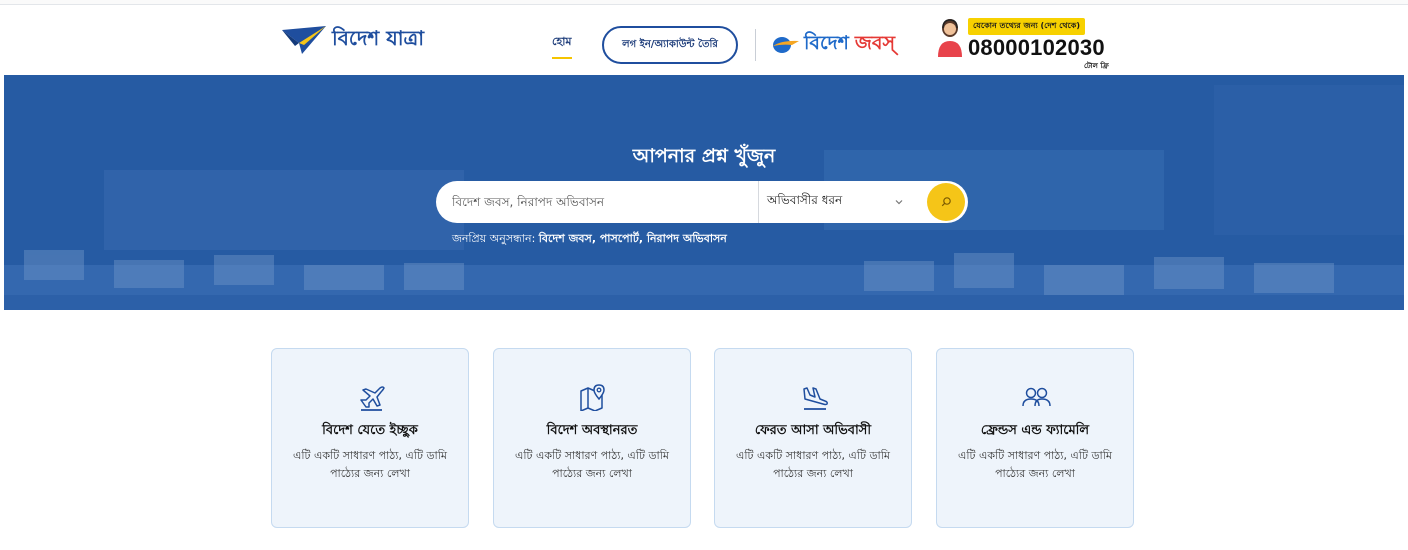  I want to click on hotline-number: 08000102030, so click(1036, 48).